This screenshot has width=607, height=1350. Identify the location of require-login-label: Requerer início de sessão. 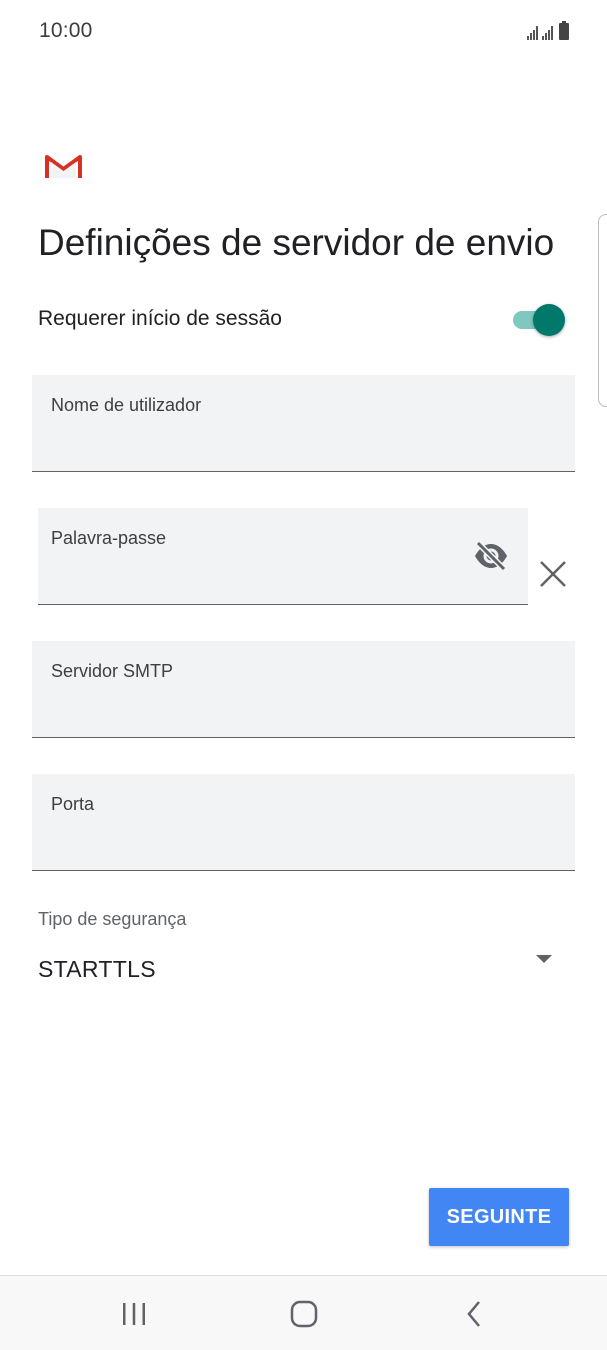
(160, 318).